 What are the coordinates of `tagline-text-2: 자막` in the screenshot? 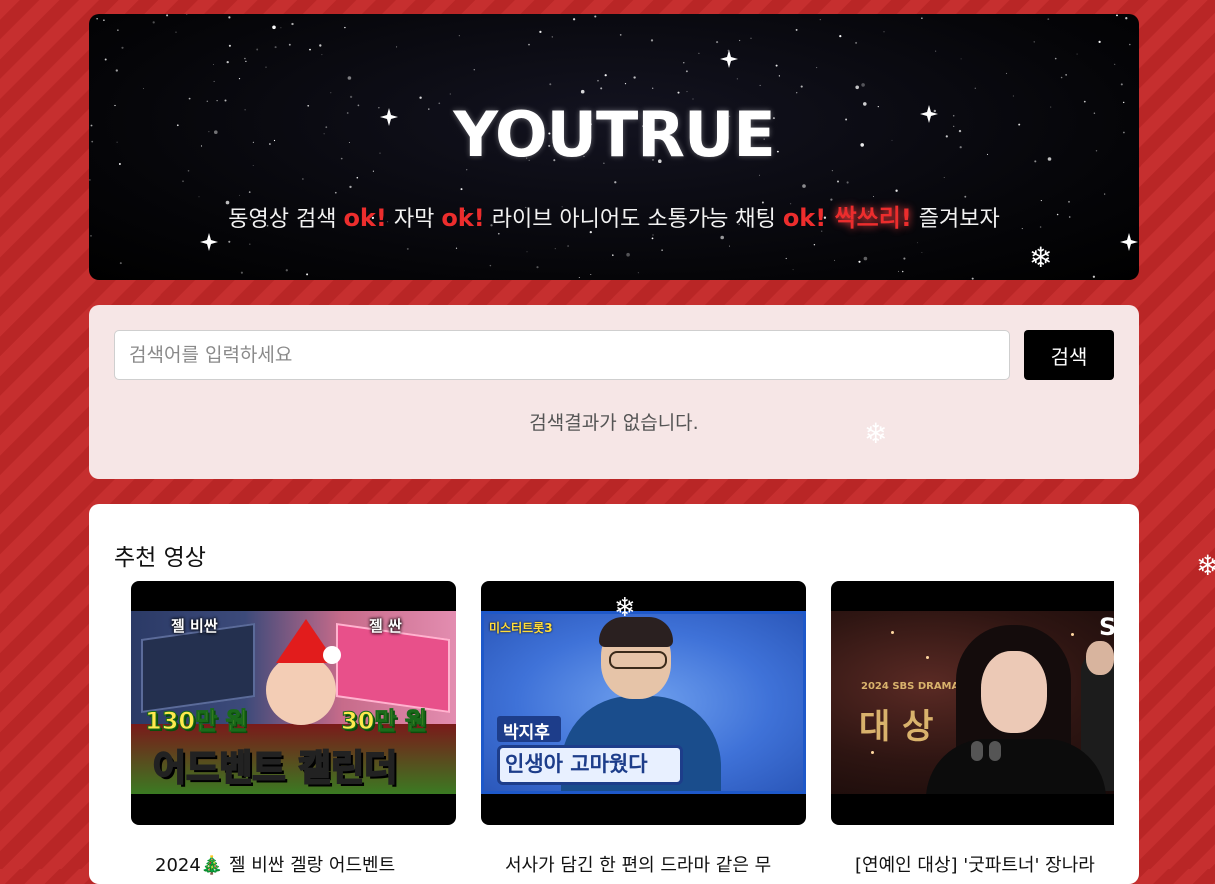 It's located at (414, 219).